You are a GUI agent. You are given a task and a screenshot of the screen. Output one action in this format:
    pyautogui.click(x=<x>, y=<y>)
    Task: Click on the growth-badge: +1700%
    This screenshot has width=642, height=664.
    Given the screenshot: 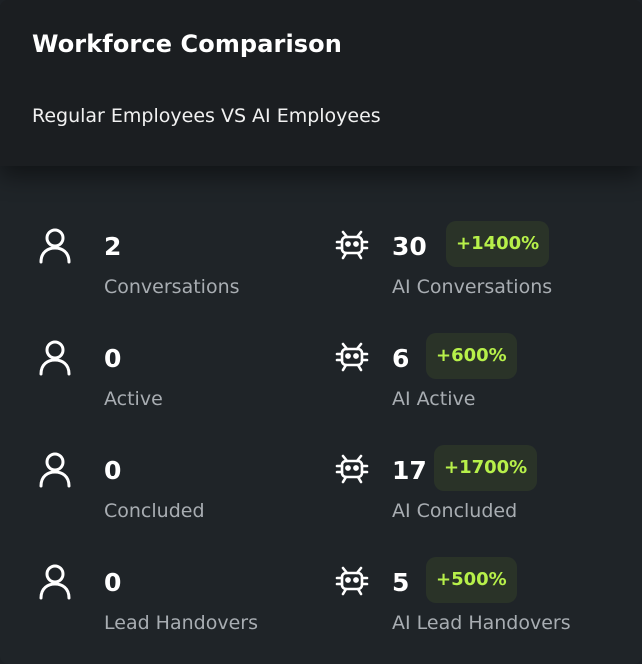 What is the action you would take?
    pyautogui.click(x=486, y=468)
    